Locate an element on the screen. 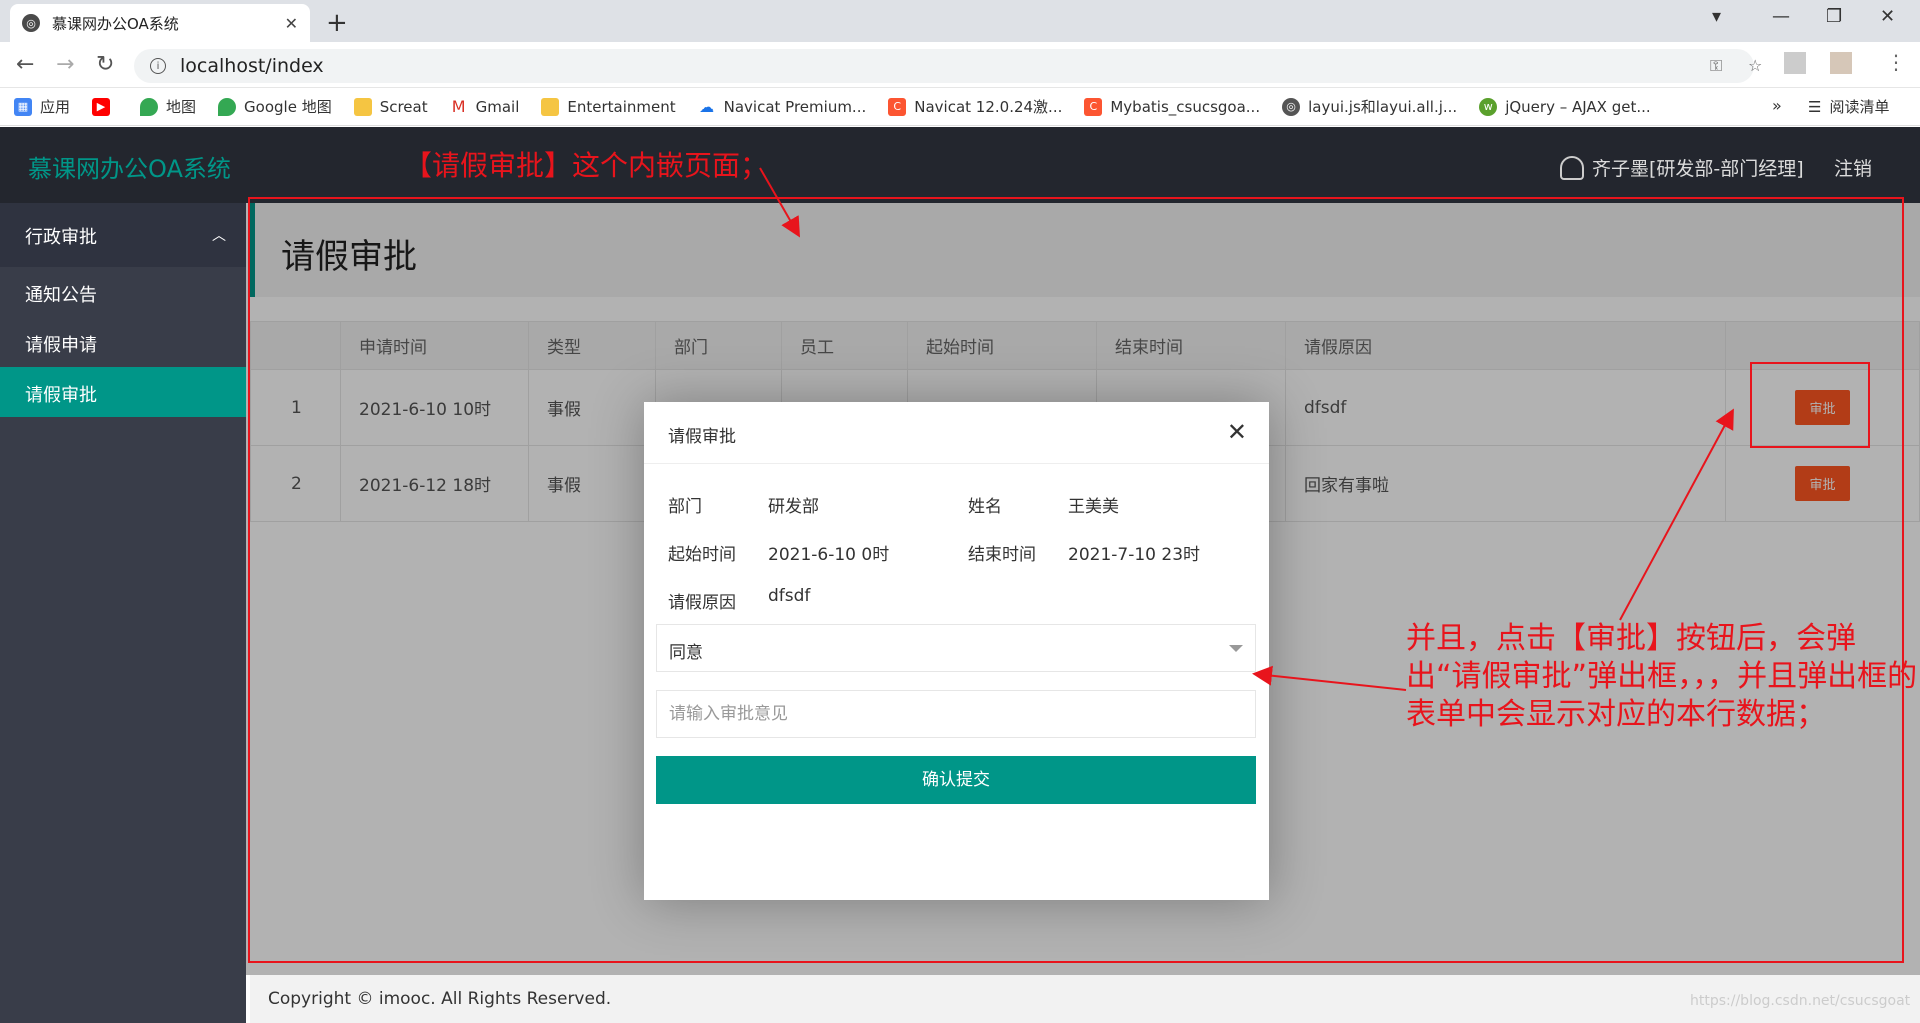 The width and height of the screenshot is (1920, 1023). annotation-arrow-to-dialog is located at coordinates (1329, 678).